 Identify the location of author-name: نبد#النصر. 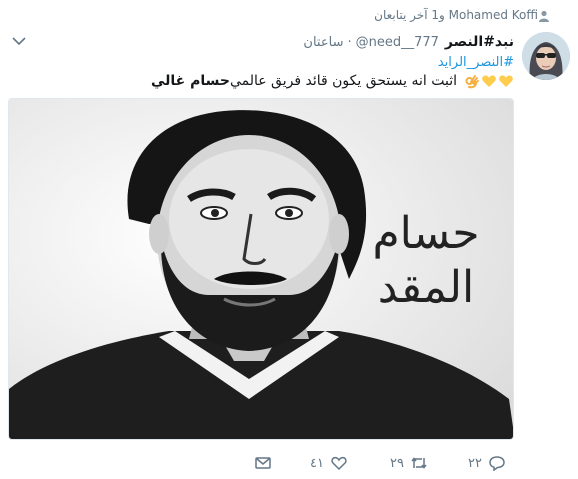
(479, 42).